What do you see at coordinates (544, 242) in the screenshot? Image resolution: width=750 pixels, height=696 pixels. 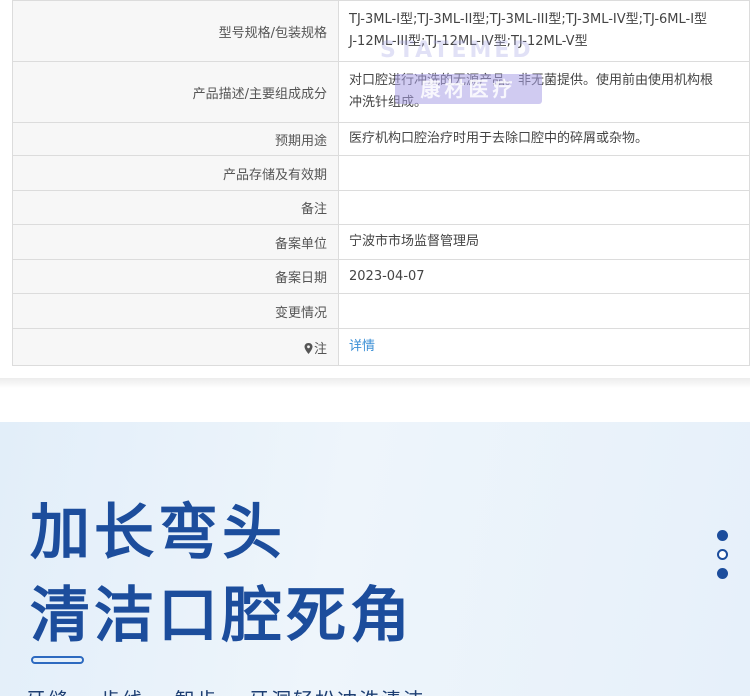 I see `row-value: 宁波市市场监督管理局` at bounding box center [544, 242].